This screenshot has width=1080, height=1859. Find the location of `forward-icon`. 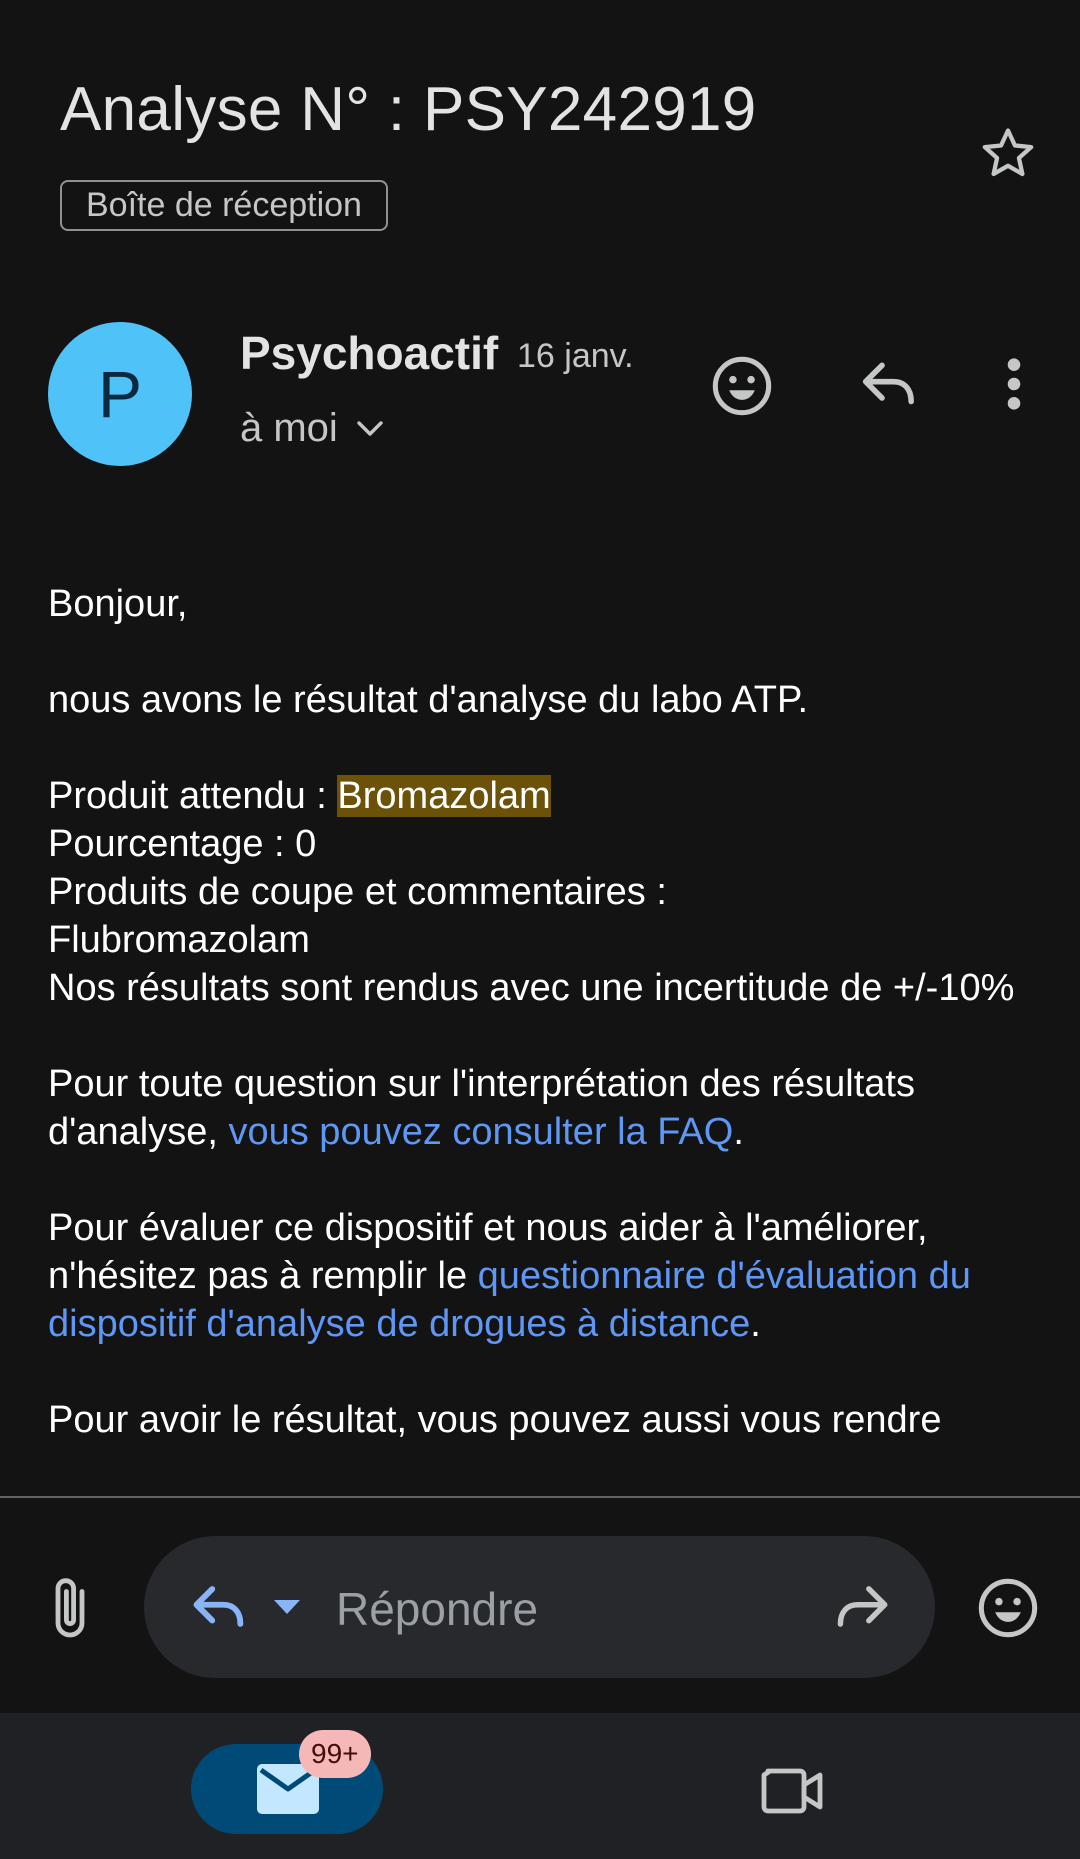

forward-icon is located at coordinates (862, 1607).